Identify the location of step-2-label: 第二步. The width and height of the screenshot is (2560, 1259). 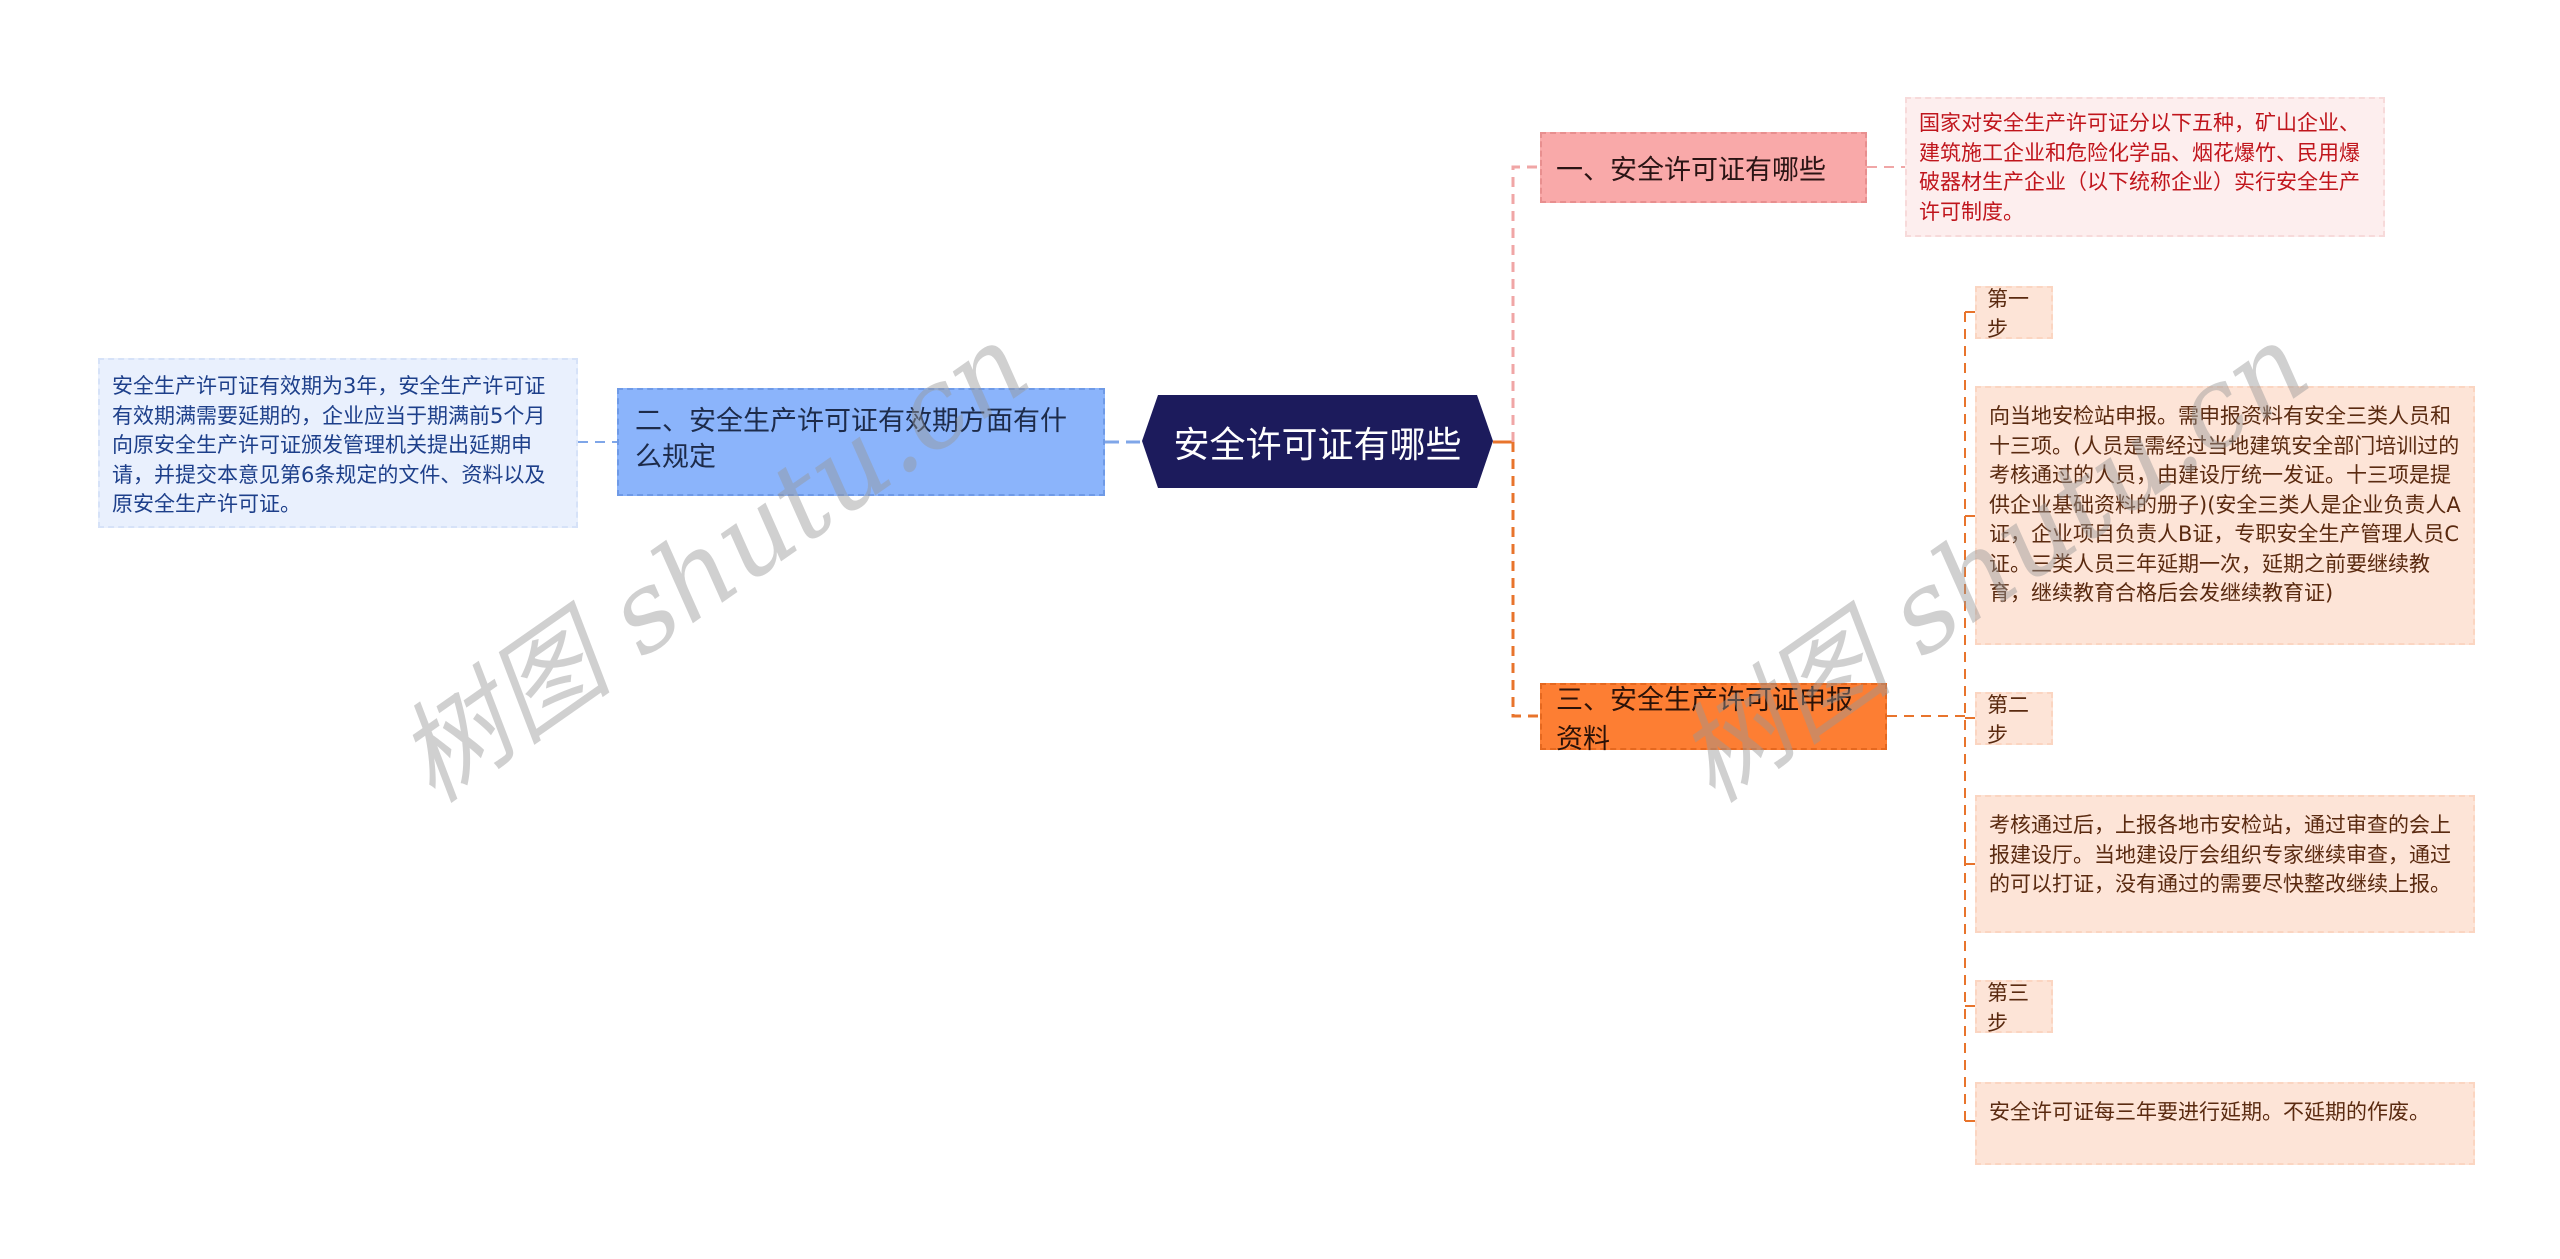
(2008, 719).